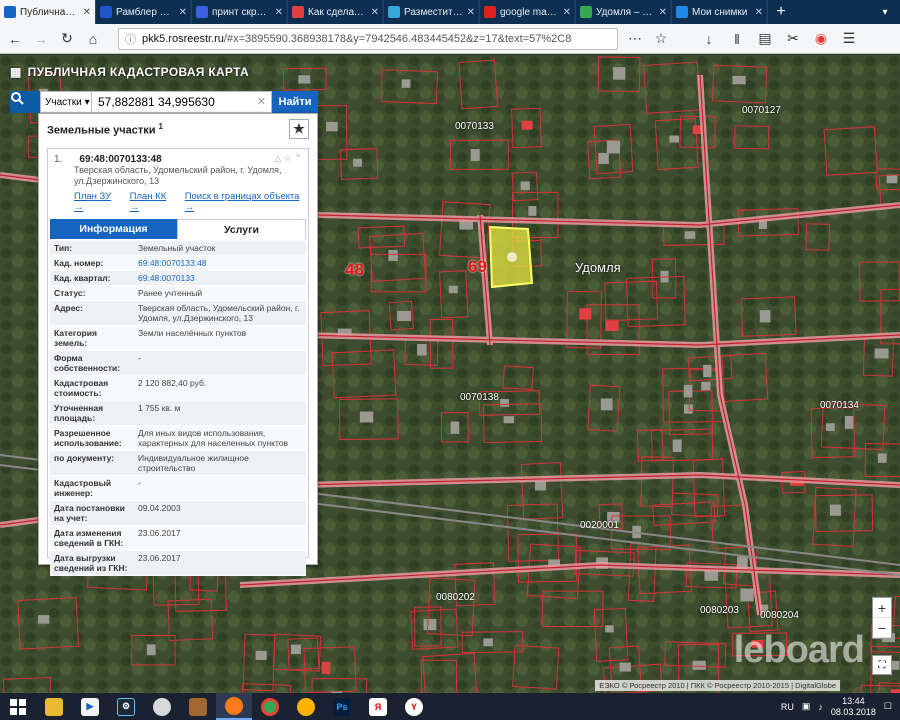 The image size is (900, 720). Describe the element at coordinates (336, 12) in the screenshot. I see `browser-tab: Как сделать скри✕` at that location.